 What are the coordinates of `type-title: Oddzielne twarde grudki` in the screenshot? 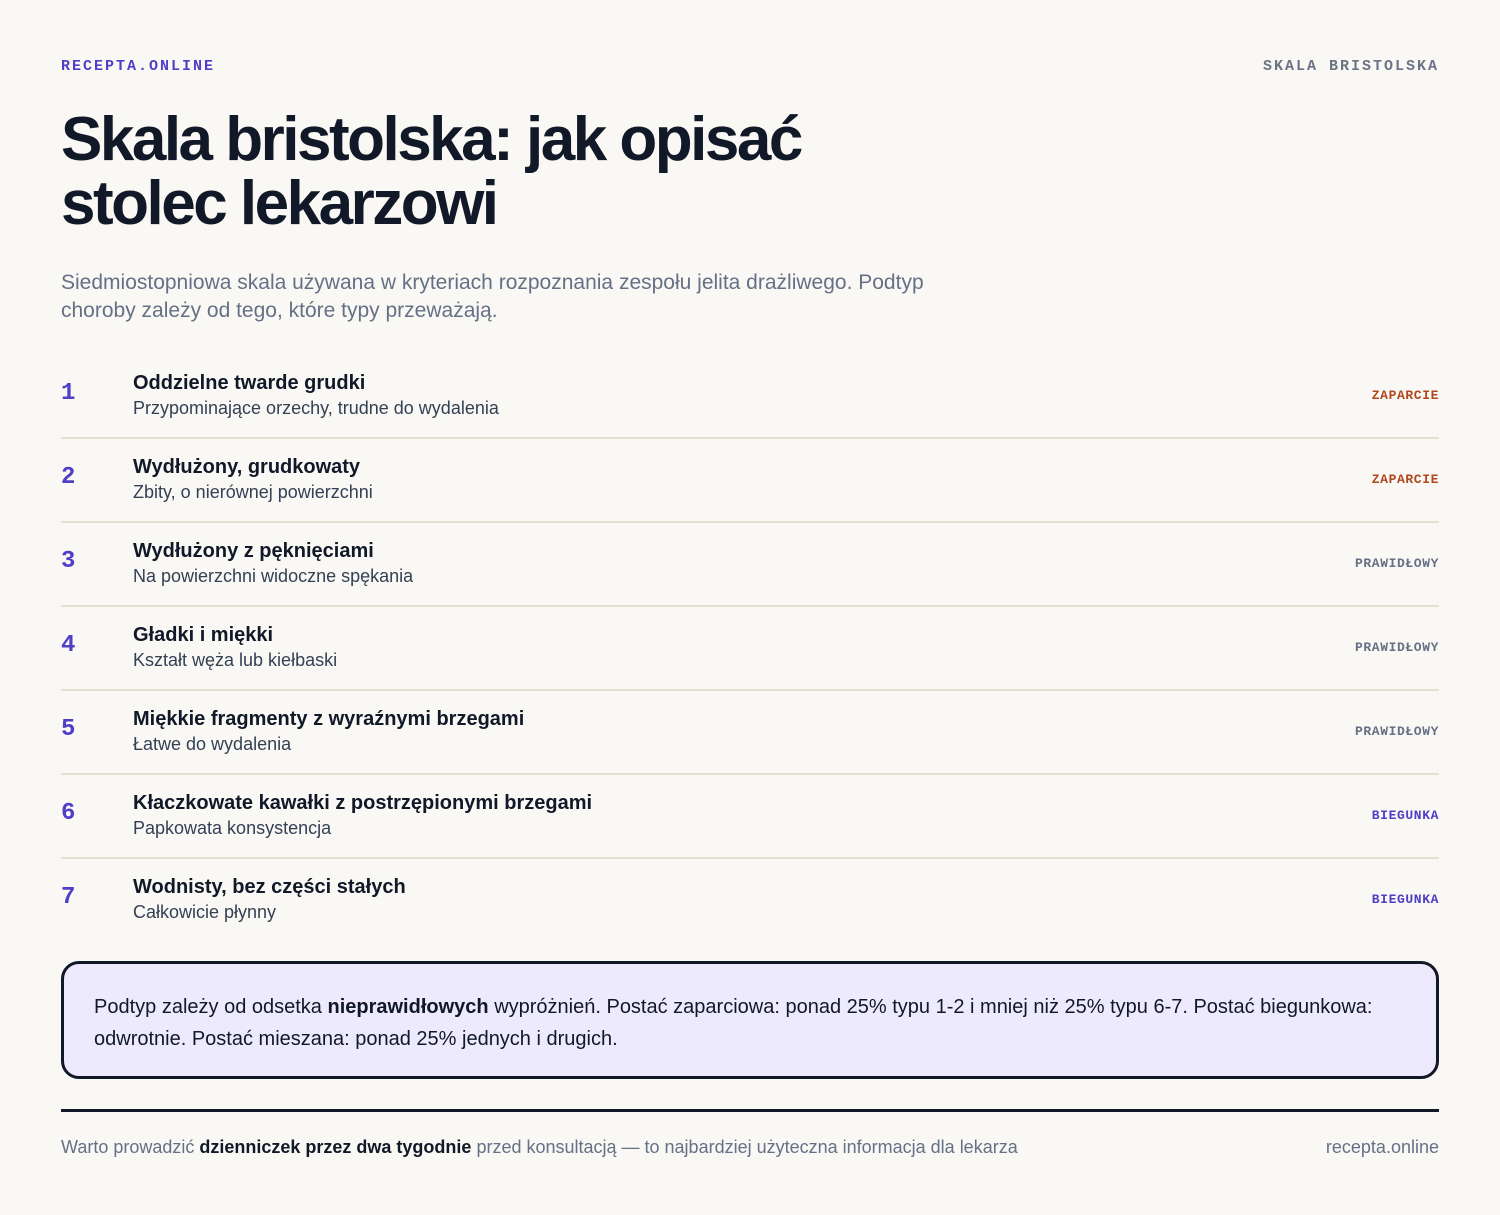 It's located at (249, 383).